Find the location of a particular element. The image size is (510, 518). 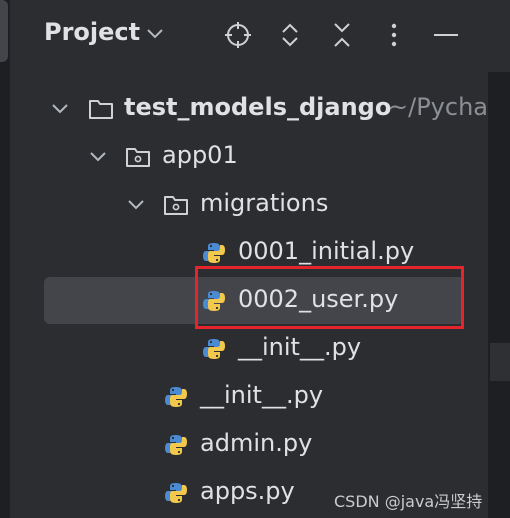

expand-collapse-icon is located at coordinates (290, 35).